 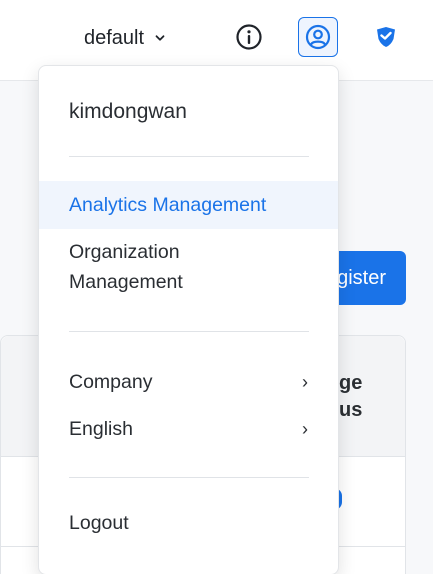 I want to click on user-menu-button, so click(x=318, y=37).